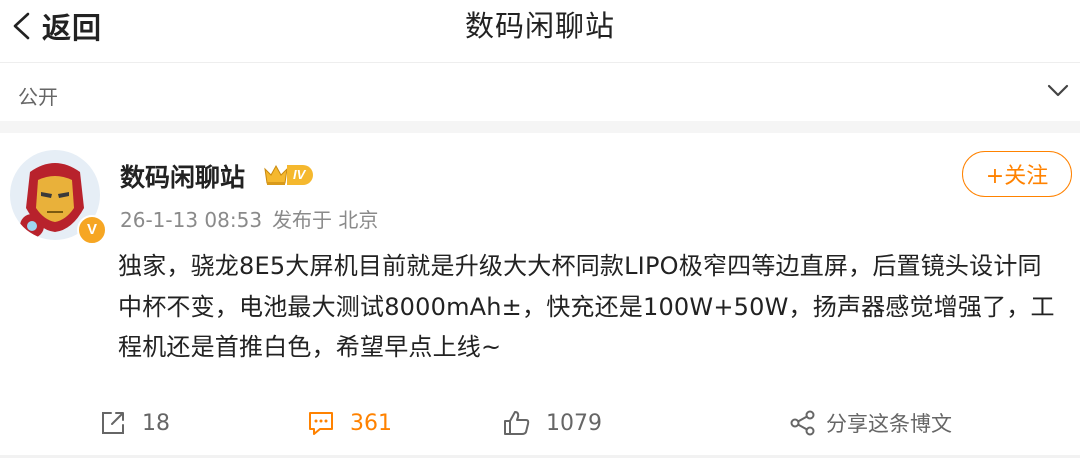 The height and width of the screenshot is (458, 1080). What do you see at coordinates (72, 28) in the screenshot?
I see `back-label: 返回` at bounding box center [72, 28].